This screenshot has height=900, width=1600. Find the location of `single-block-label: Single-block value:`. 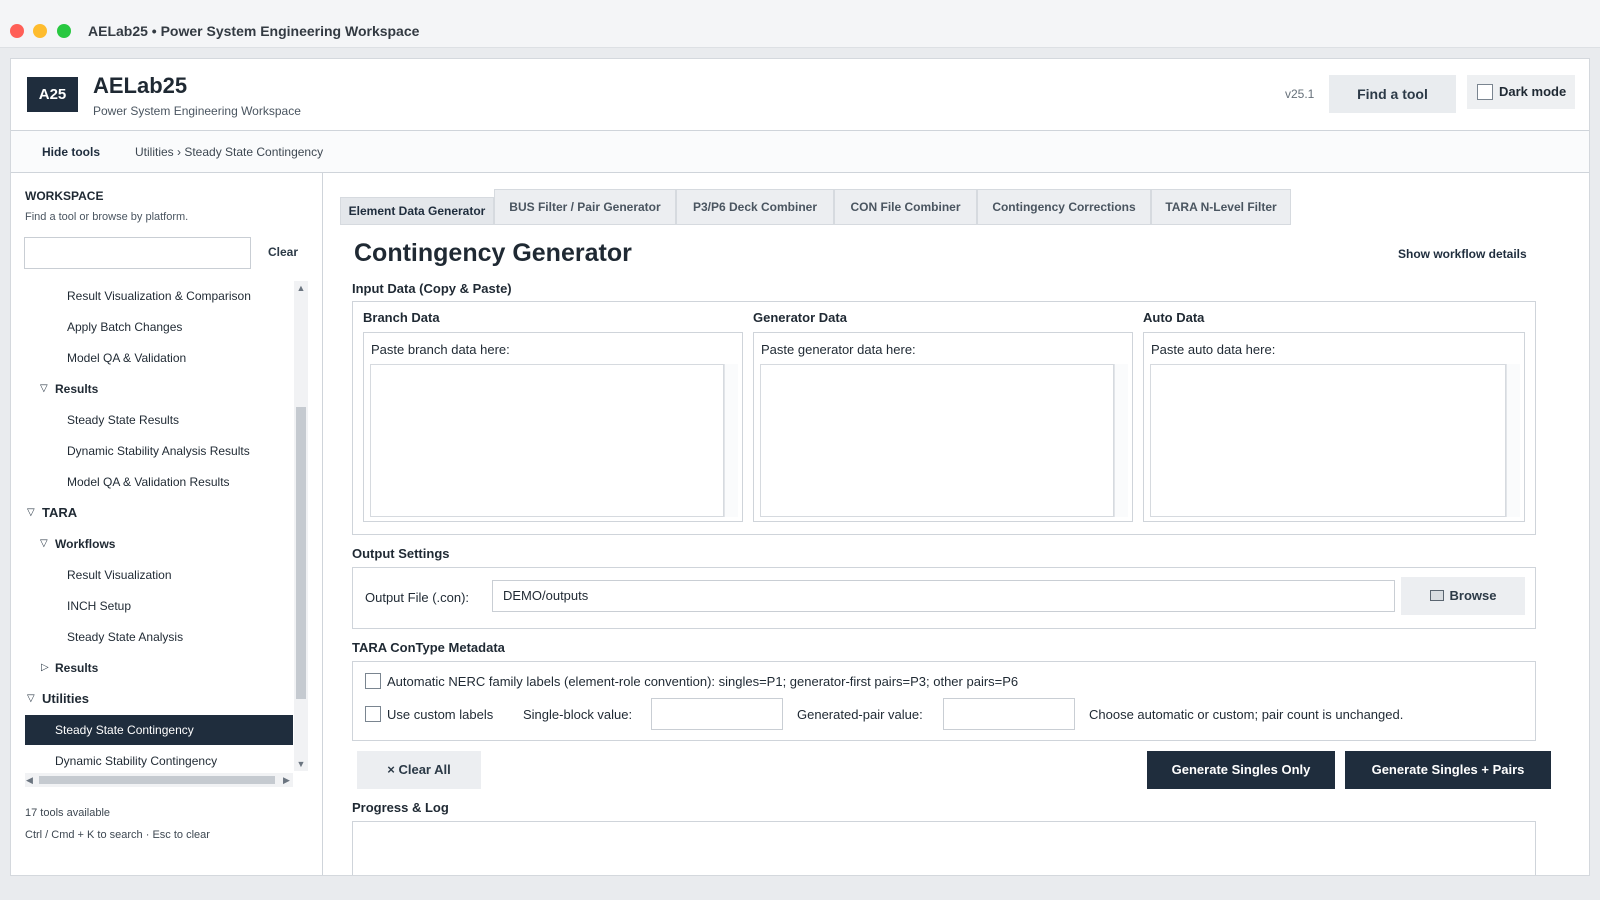

single-block-label: Single-block value: is located at coordinates (578, 714).